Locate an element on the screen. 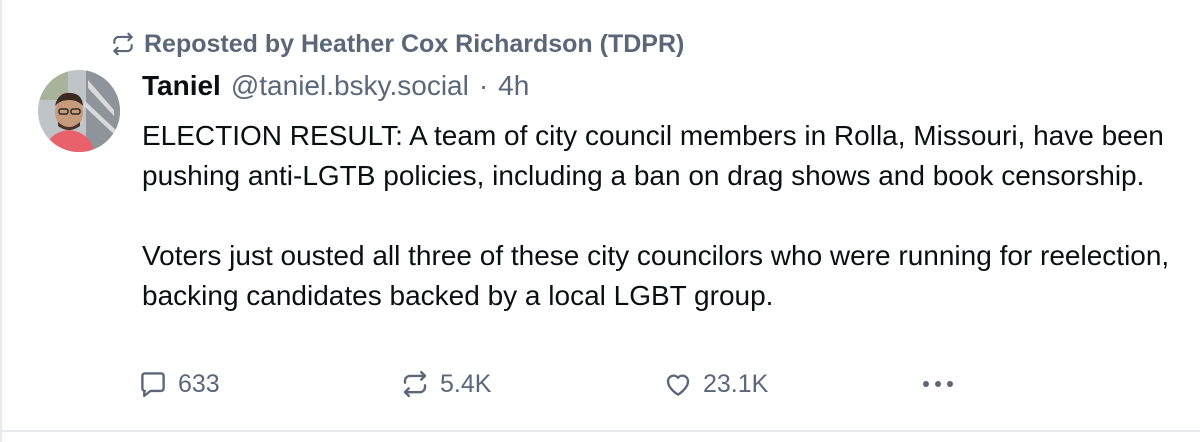  more-icon is located at coordinates (938, 384).